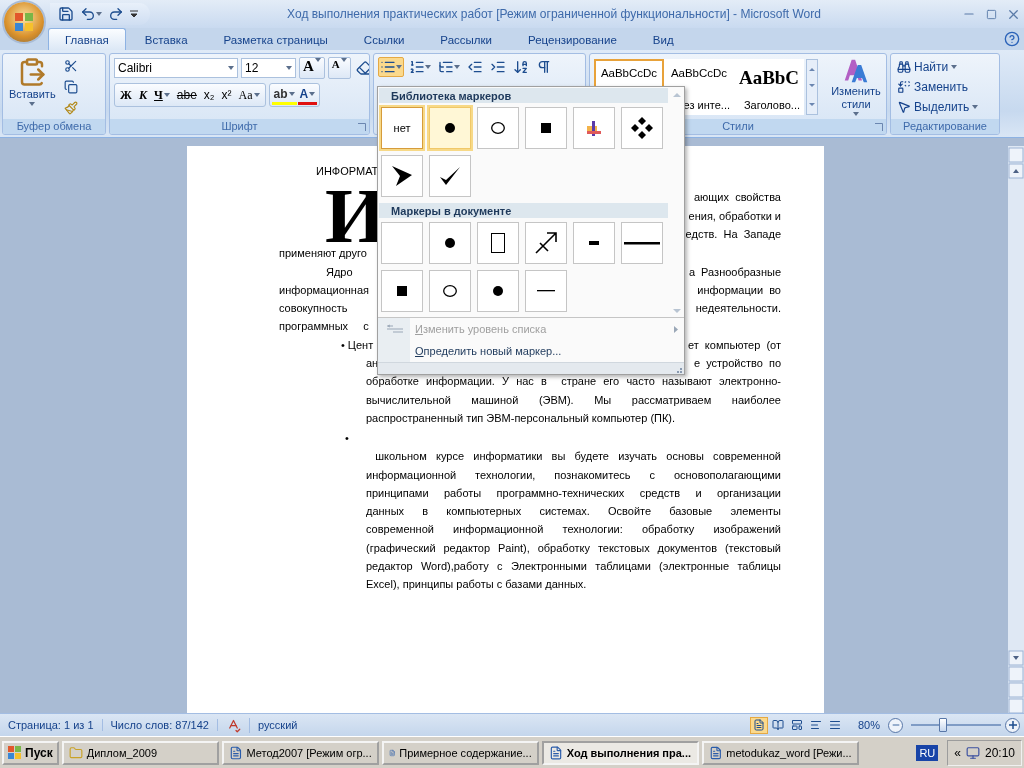 This screenshot has height=768, width=1024. What do you see at coordinates (51, 725) in the screenshot?
I see `page-count: Страница: 1 из 1` at bounding box center [51, 725].